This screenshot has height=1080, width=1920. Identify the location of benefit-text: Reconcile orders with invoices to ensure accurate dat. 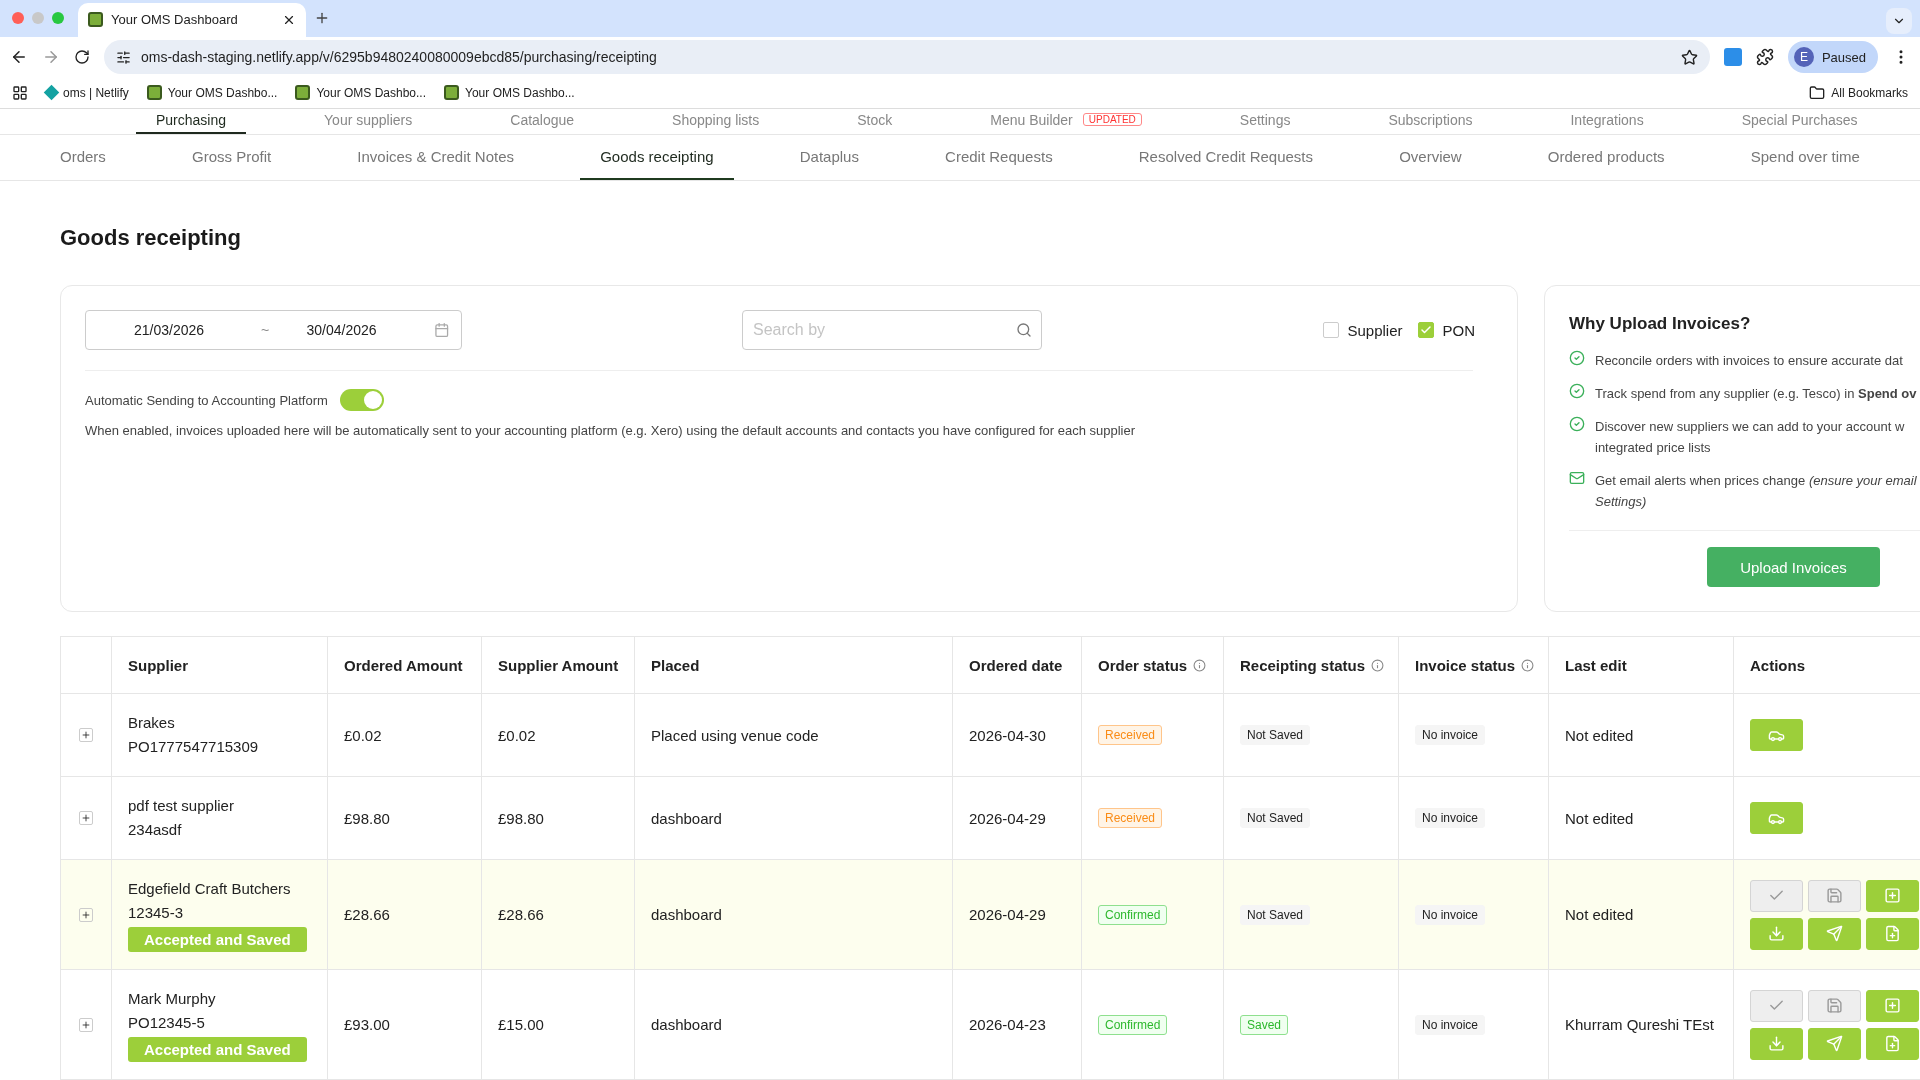
(1749, 361).